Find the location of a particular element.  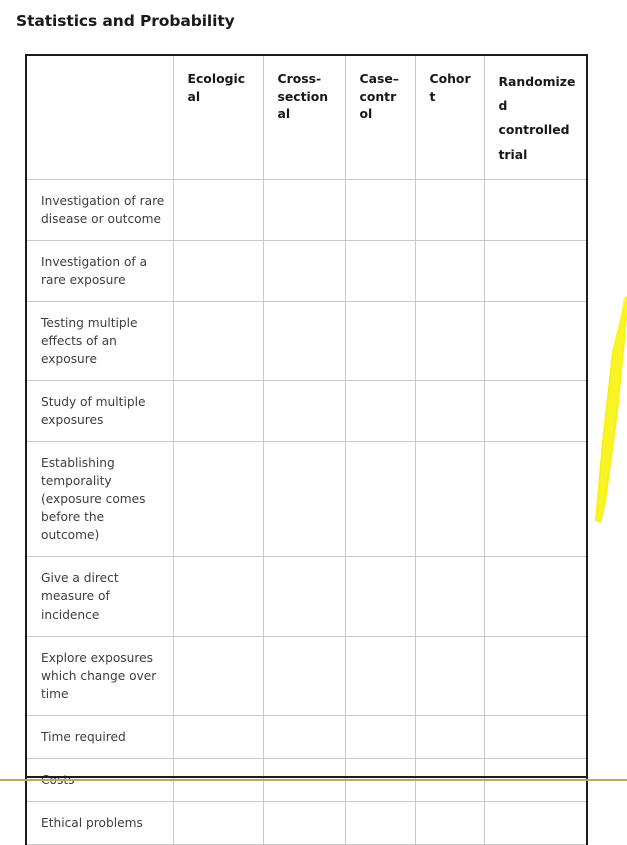

row-label: Investigation of a rare exposure is located at coordinates (100, 271).